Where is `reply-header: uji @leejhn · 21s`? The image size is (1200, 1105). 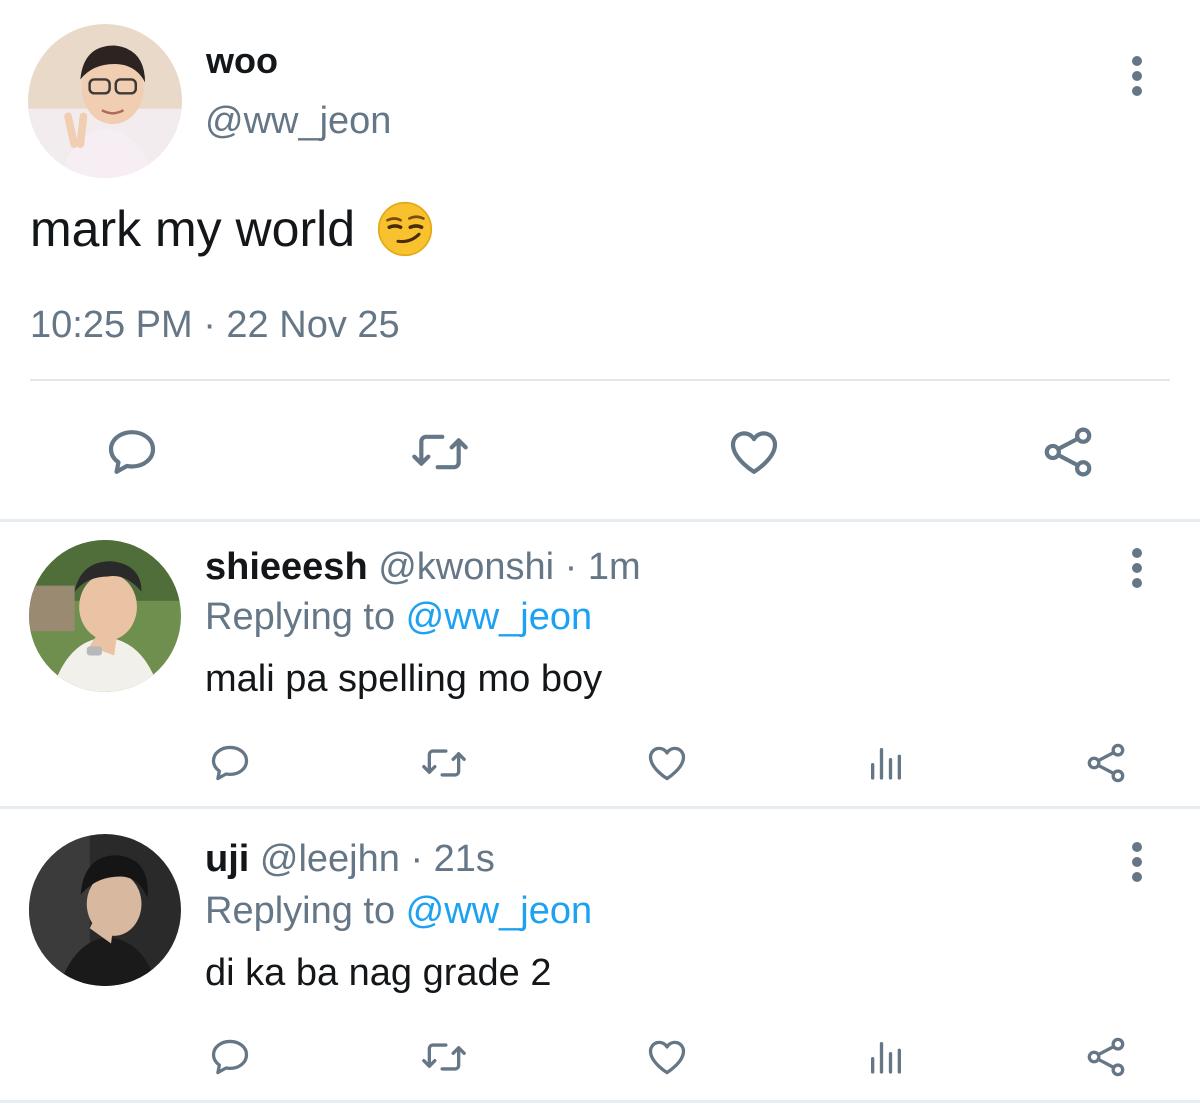 reply-header: uji @leejhn · 21s is located at coordinates (350, 859).